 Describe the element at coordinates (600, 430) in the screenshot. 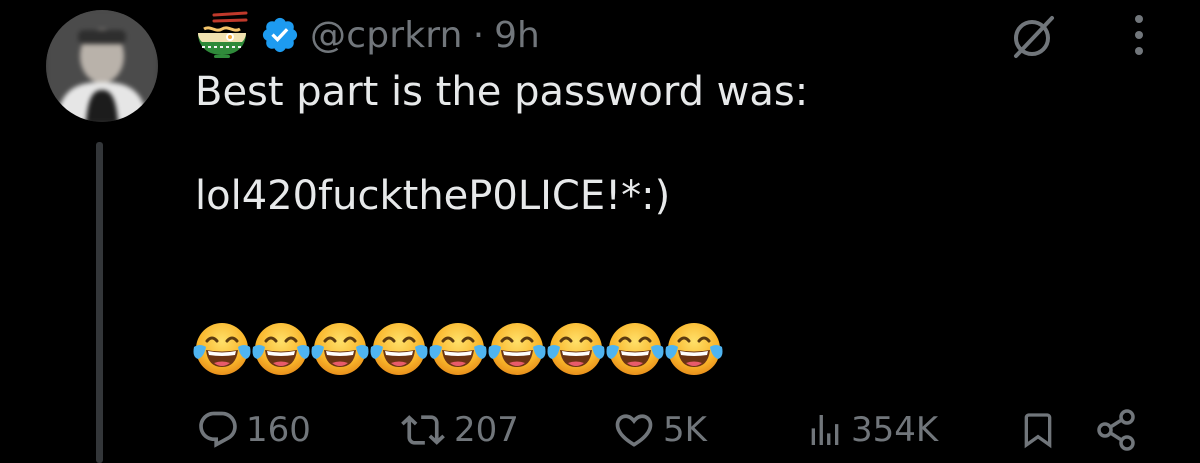

I see `action-bar: 160 207 5K 354K` at that location.